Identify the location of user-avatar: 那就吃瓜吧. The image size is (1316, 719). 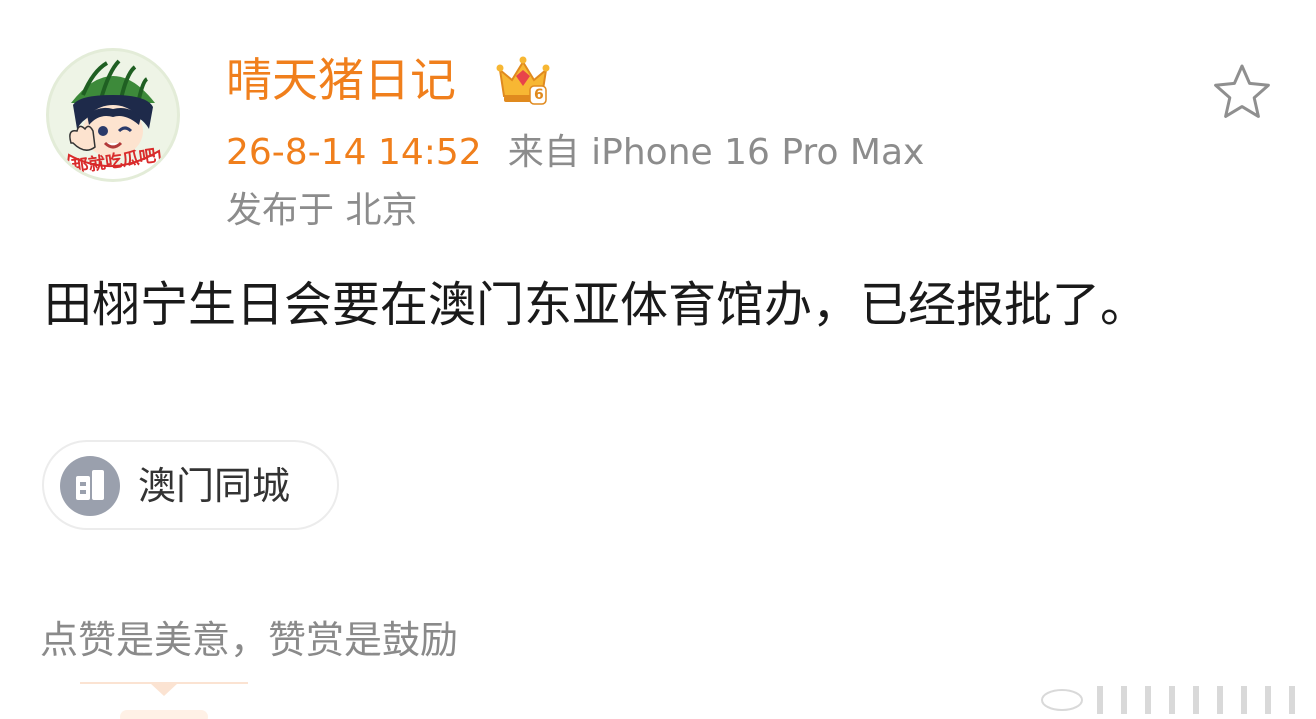
(113, 115).